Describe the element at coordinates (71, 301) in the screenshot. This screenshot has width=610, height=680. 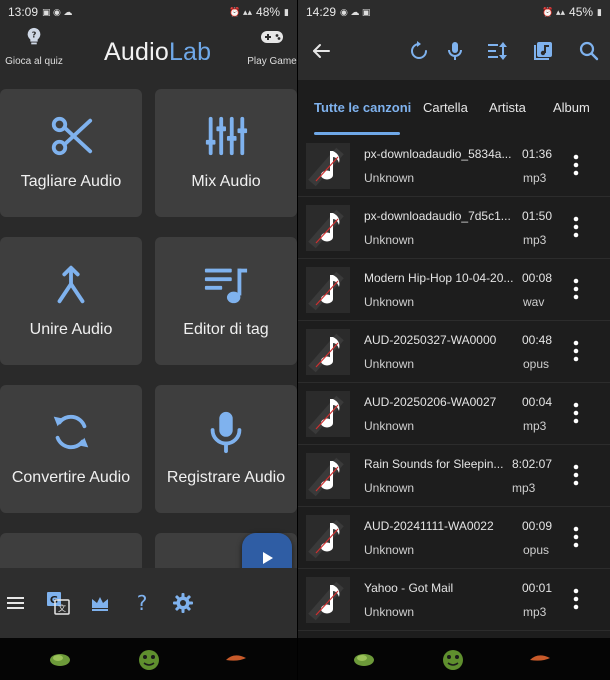
I see `tile-unire-audio: Unire Audio` at that location.